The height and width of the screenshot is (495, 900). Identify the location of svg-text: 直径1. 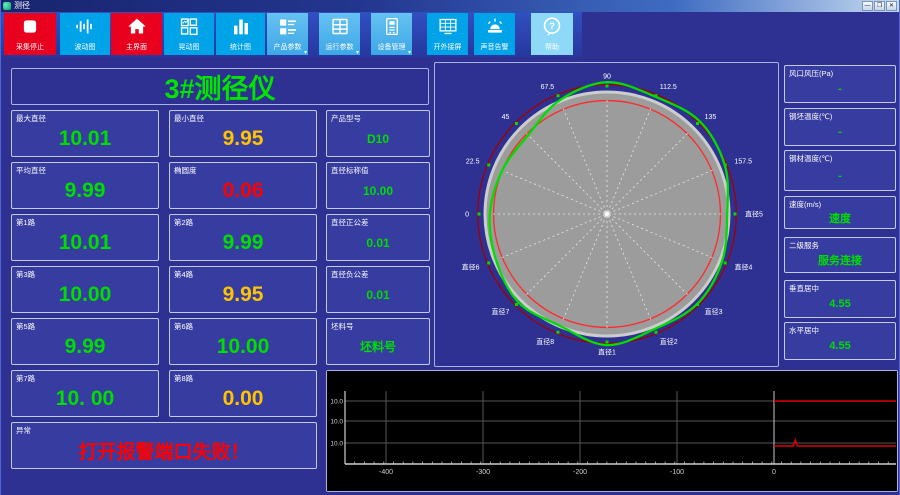
(607, 352).